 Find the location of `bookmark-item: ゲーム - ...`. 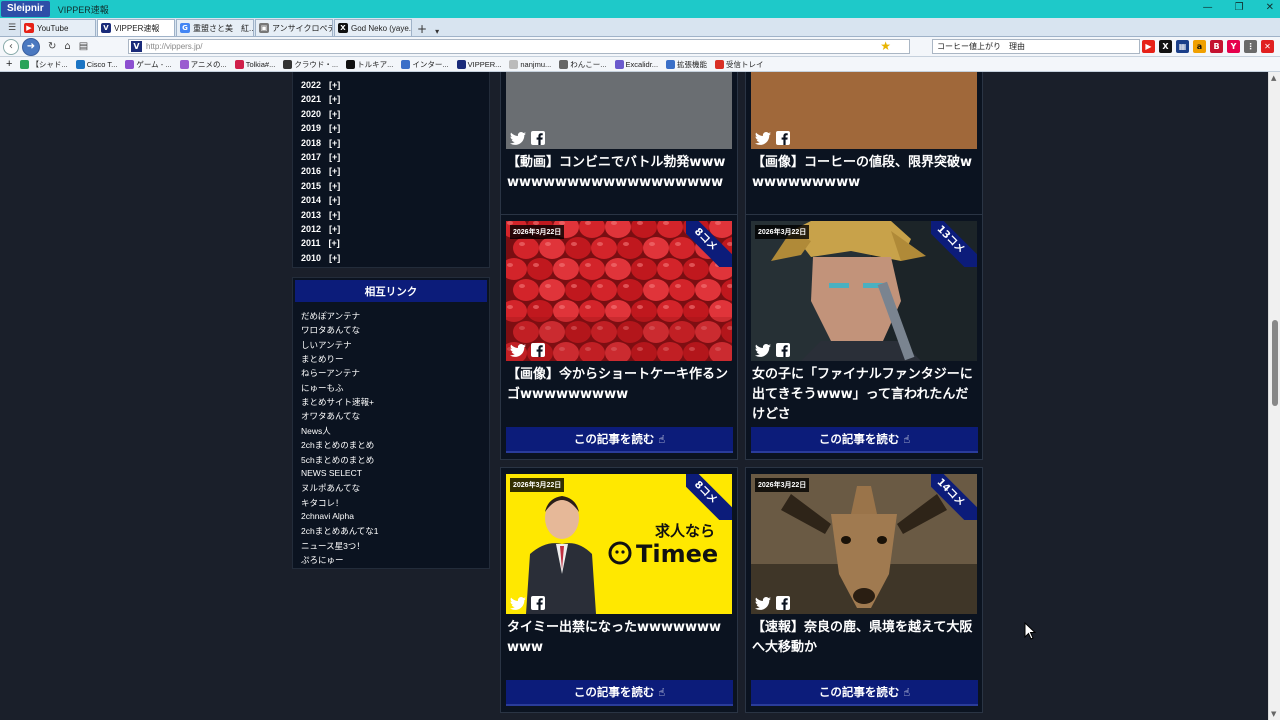

bookmark-item: ゲーム - ... is located at coordinates (148, 64).